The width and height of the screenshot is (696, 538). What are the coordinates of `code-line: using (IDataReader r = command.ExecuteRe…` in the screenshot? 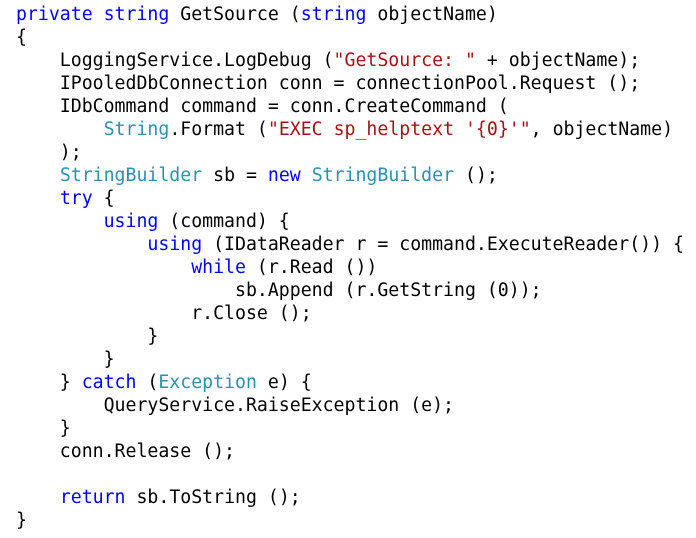 It's located at (350, 244).